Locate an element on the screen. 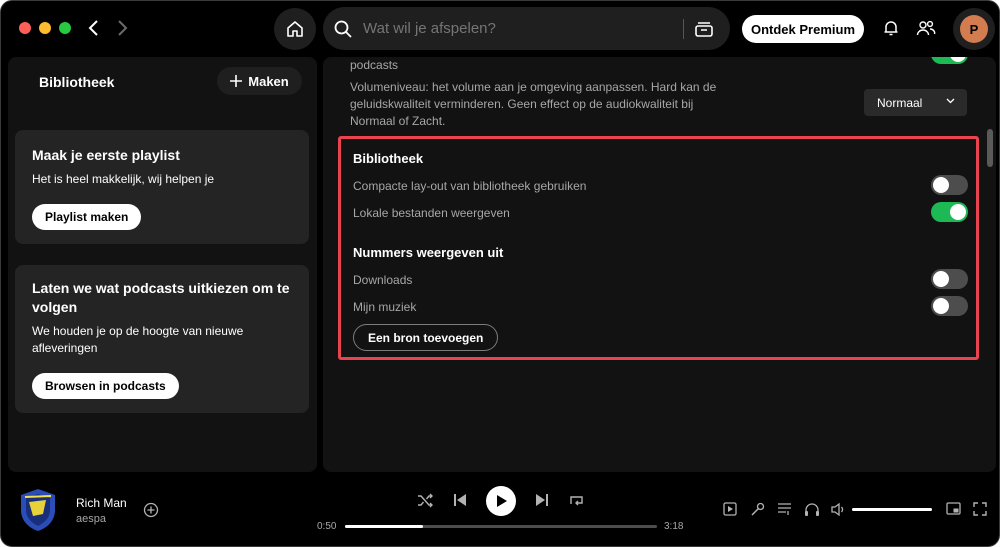 This screenshot has width=1000, height=547. search-input is located at coordinates (513, 28).